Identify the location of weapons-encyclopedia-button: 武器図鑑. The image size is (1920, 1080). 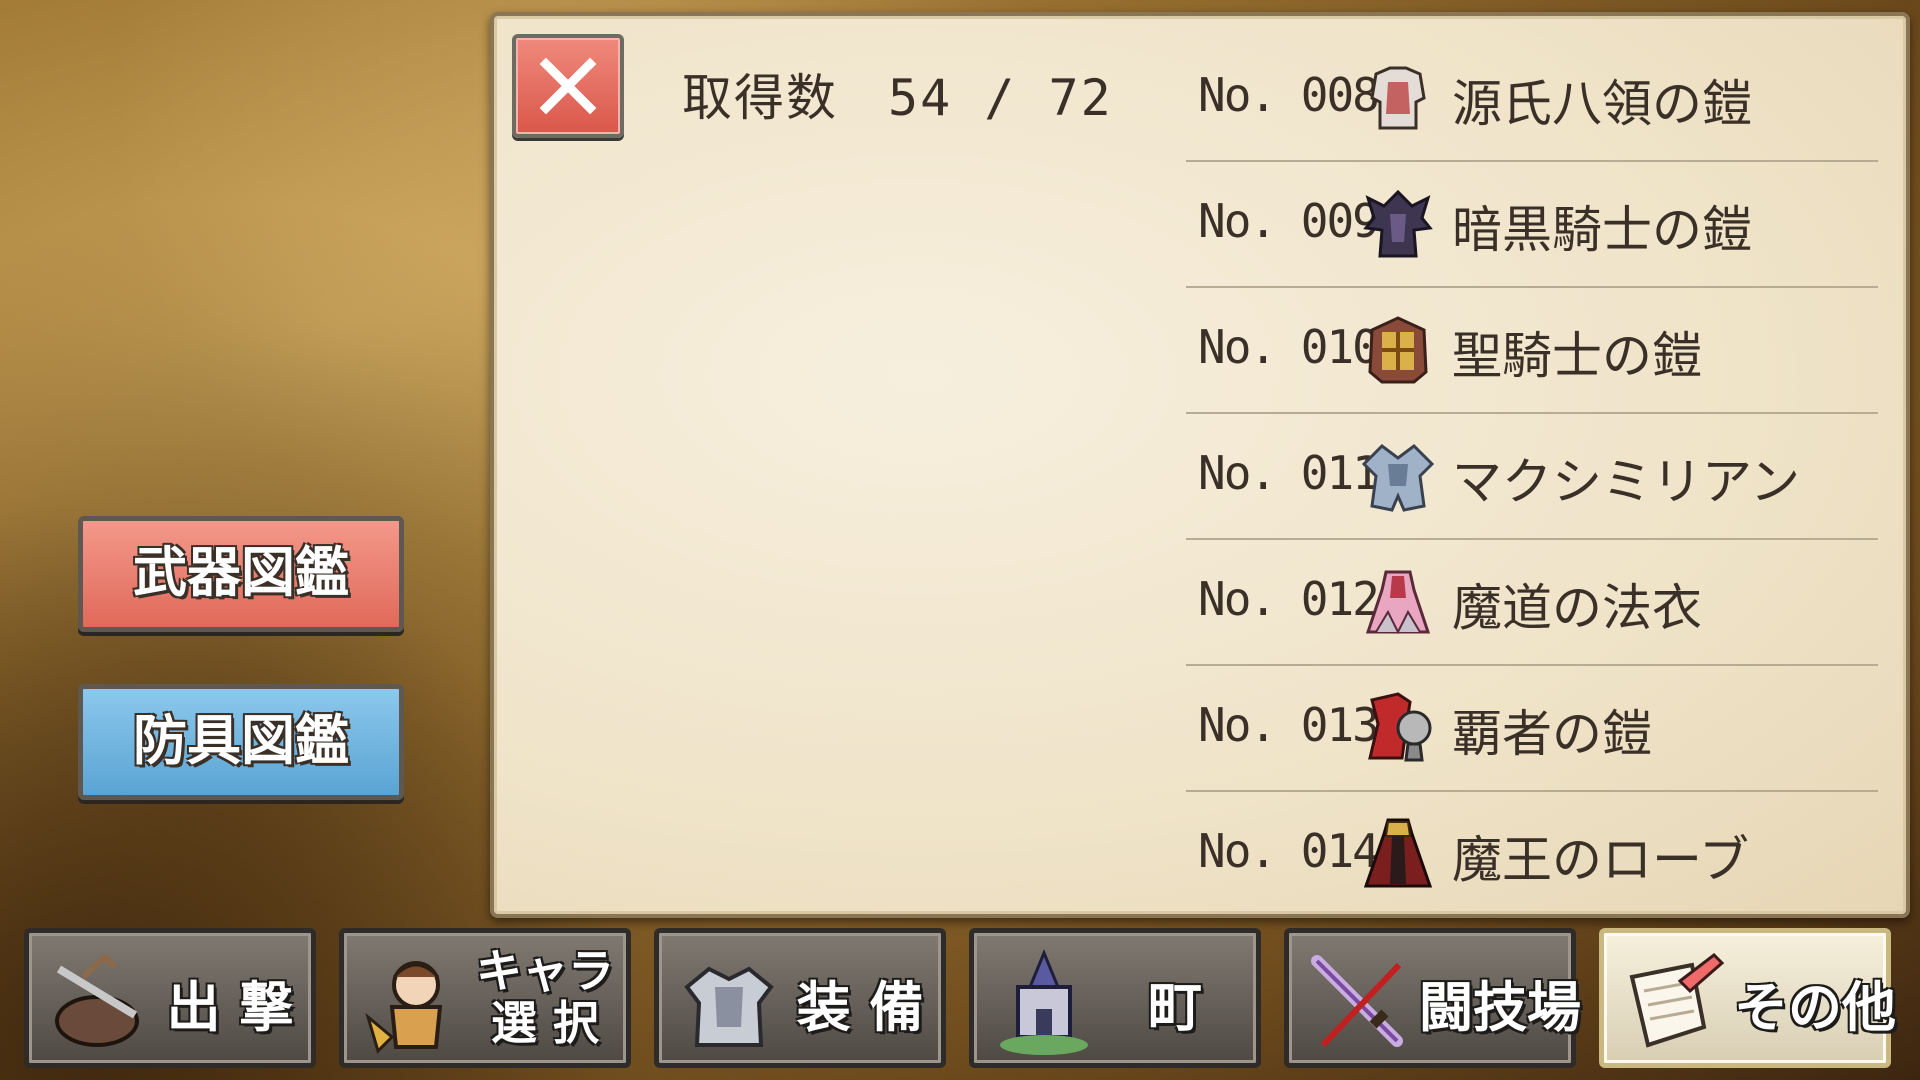
(241, 574).